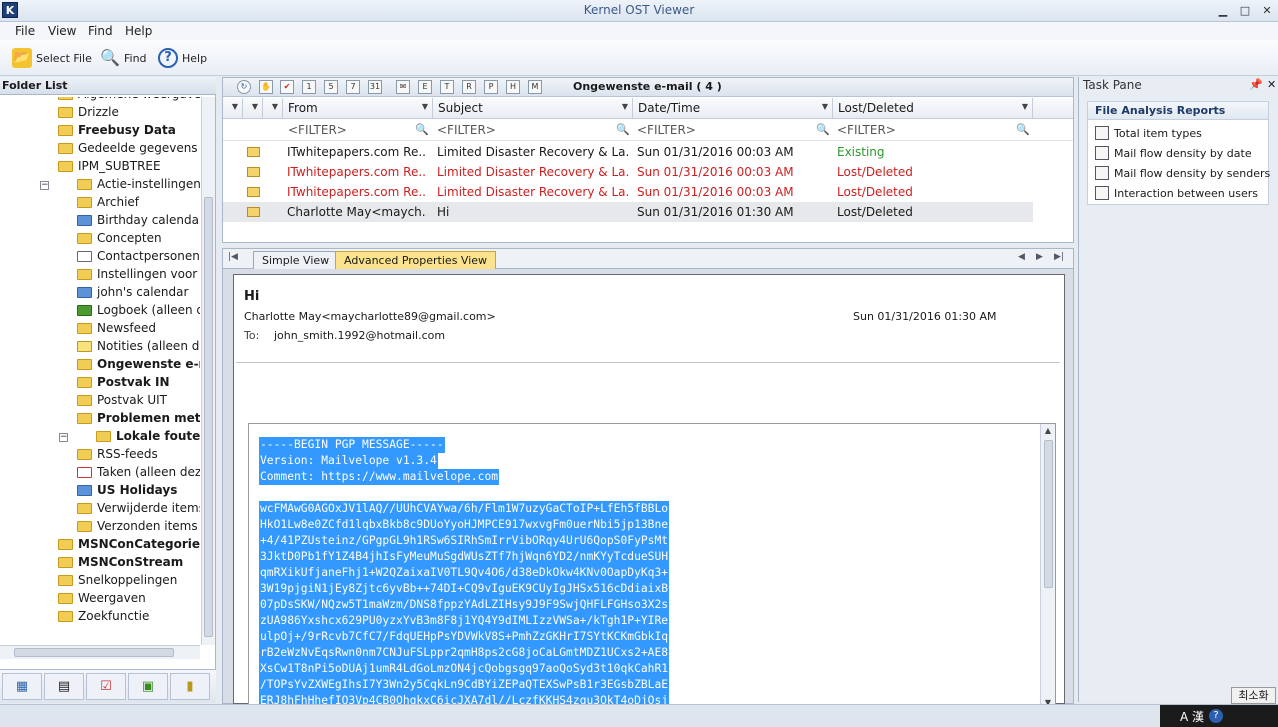 Image resolution: width=1278 pixels, height=727 pixels. Describe the element at coordinates (120, 562) in the screenshot. I see `folder-item: MSNConStream` at that location.